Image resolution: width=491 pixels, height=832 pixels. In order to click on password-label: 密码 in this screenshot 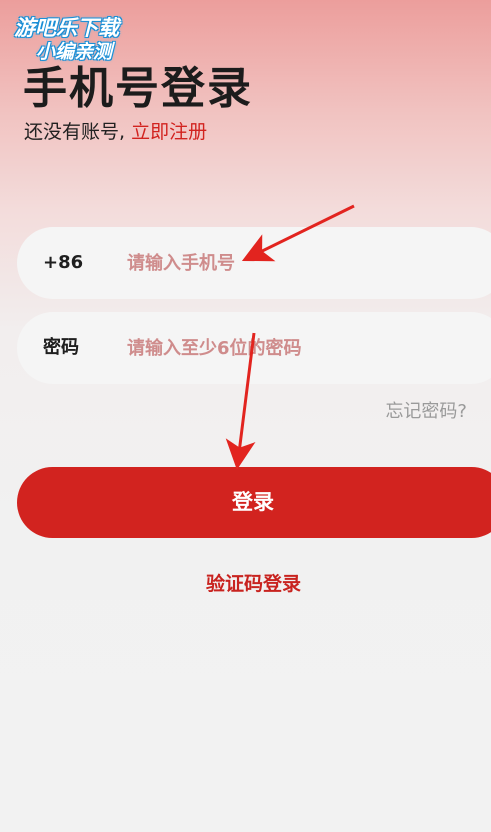, I will do `click(61, 347)`.